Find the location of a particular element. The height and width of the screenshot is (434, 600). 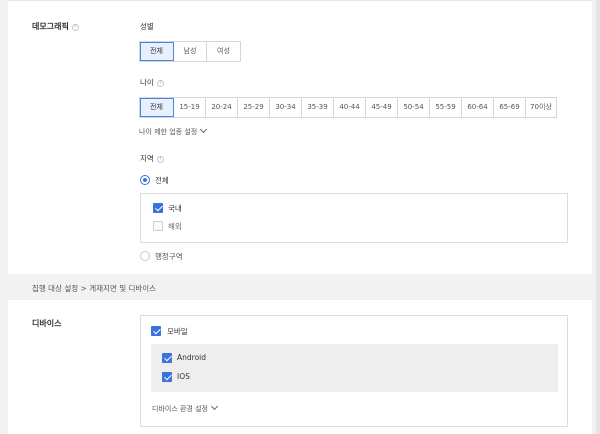

age-option-button: 40-44 is located at coordinates (350, 107).